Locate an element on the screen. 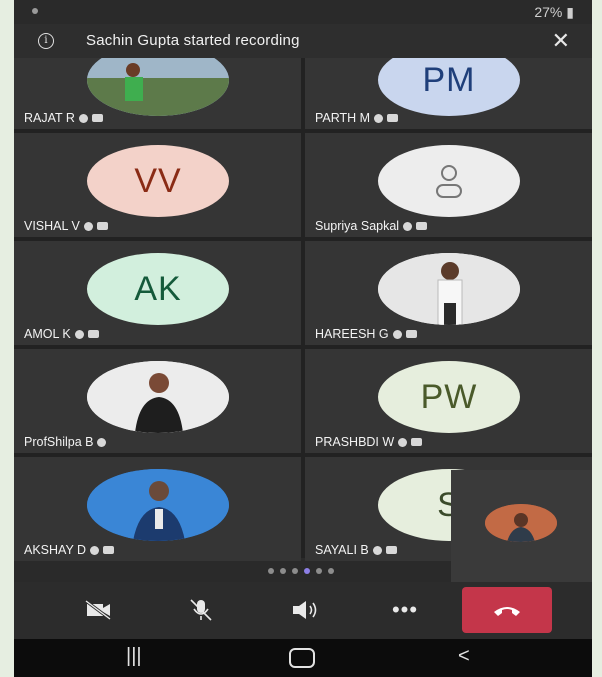 Image resolution: width=602 pixels, height=677 pixels. participant-tile: PW PRASHBDI W is located at coordinates (448, 401).